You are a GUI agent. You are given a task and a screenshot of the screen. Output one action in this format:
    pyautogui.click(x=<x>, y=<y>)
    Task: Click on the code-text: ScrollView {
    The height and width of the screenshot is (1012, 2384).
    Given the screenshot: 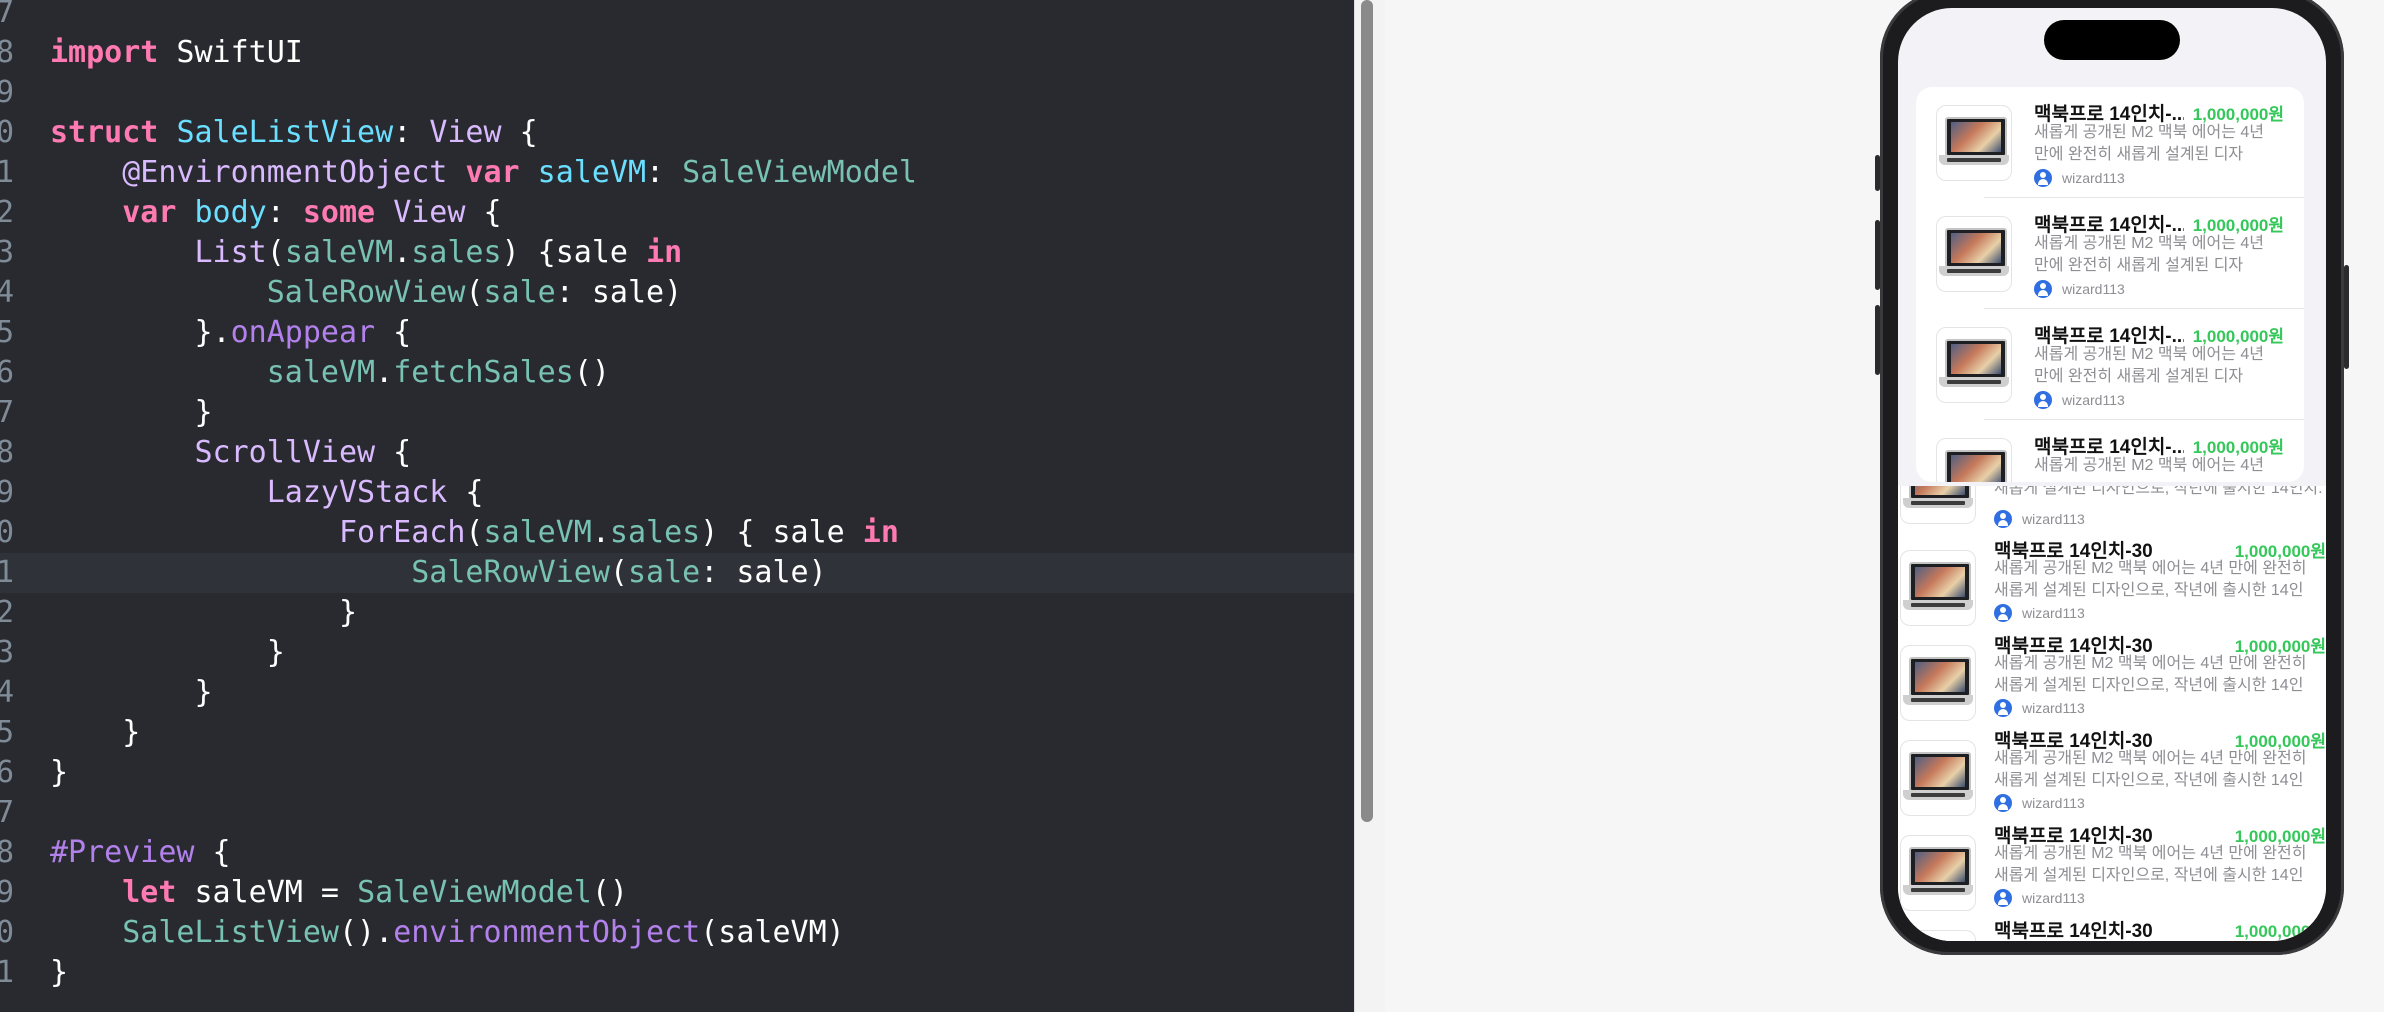 What is the action you would take?
    pyautogui.click(x=231, y=453)
    